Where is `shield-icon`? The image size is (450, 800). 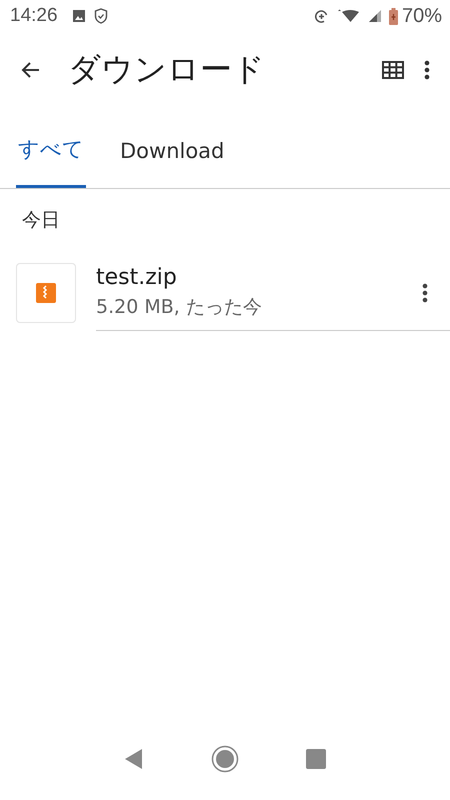
shield-icon is located at coordinates (101, 16).